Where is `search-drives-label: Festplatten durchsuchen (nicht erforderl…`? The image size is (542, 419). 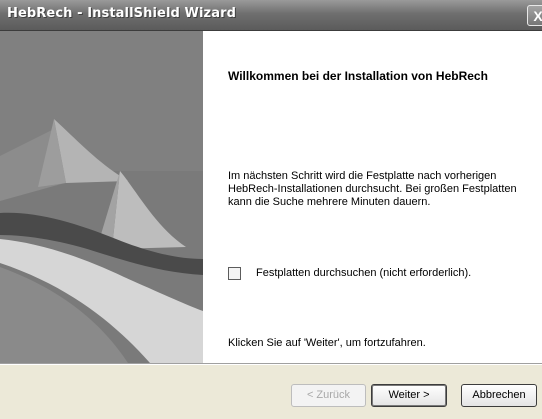 search-drives-label: Festplatten durchsuchen (nicht erforderl… is located at coordinates (363, 273).